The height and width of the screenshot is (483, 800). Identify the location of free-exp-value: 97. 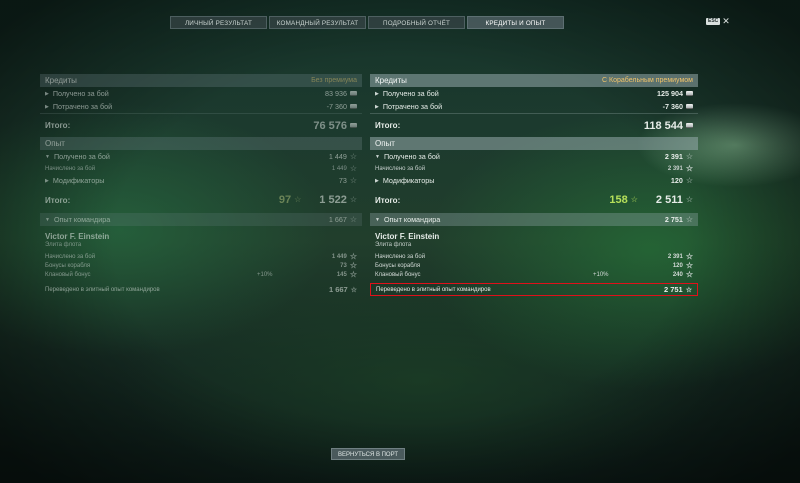
(285, 200).